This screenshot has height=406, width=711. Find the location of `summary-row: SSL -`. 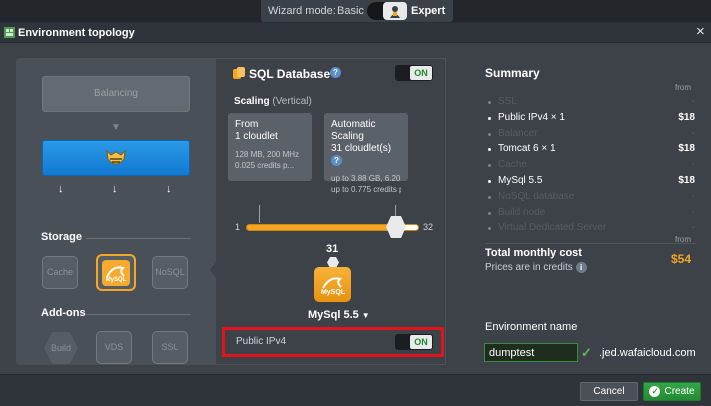

summary-row: SSL - is located at coordinates (590, 103).